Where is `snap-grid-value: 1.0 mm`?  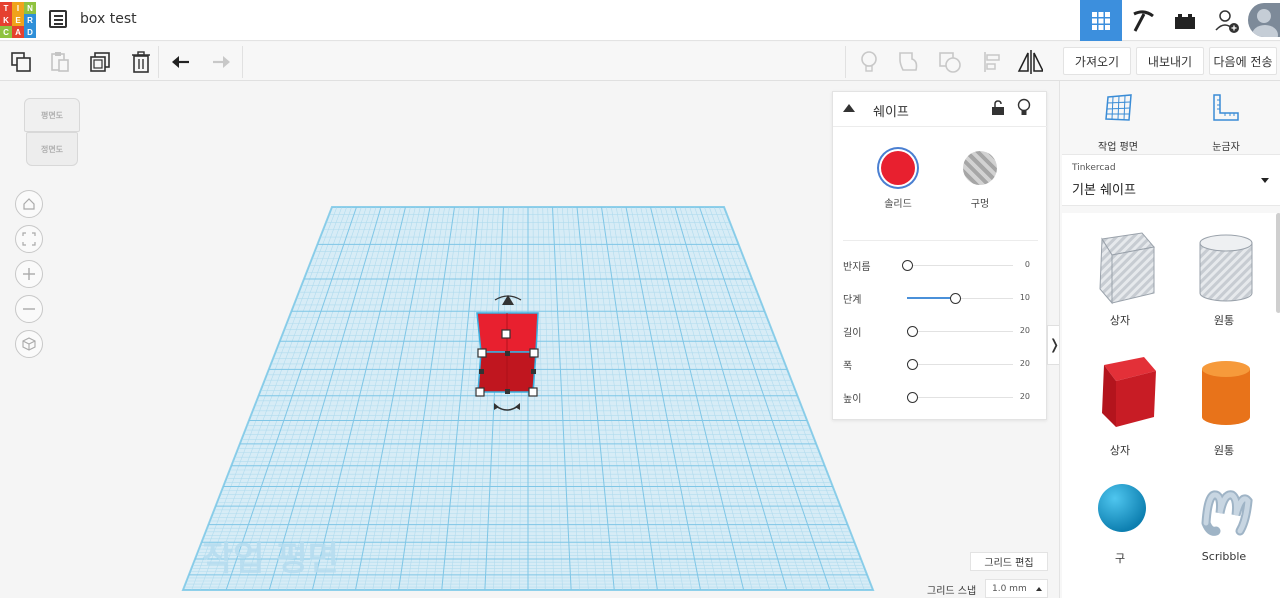
snap-grid-value: 1.0 mm is located at coordinates (1009, 589).